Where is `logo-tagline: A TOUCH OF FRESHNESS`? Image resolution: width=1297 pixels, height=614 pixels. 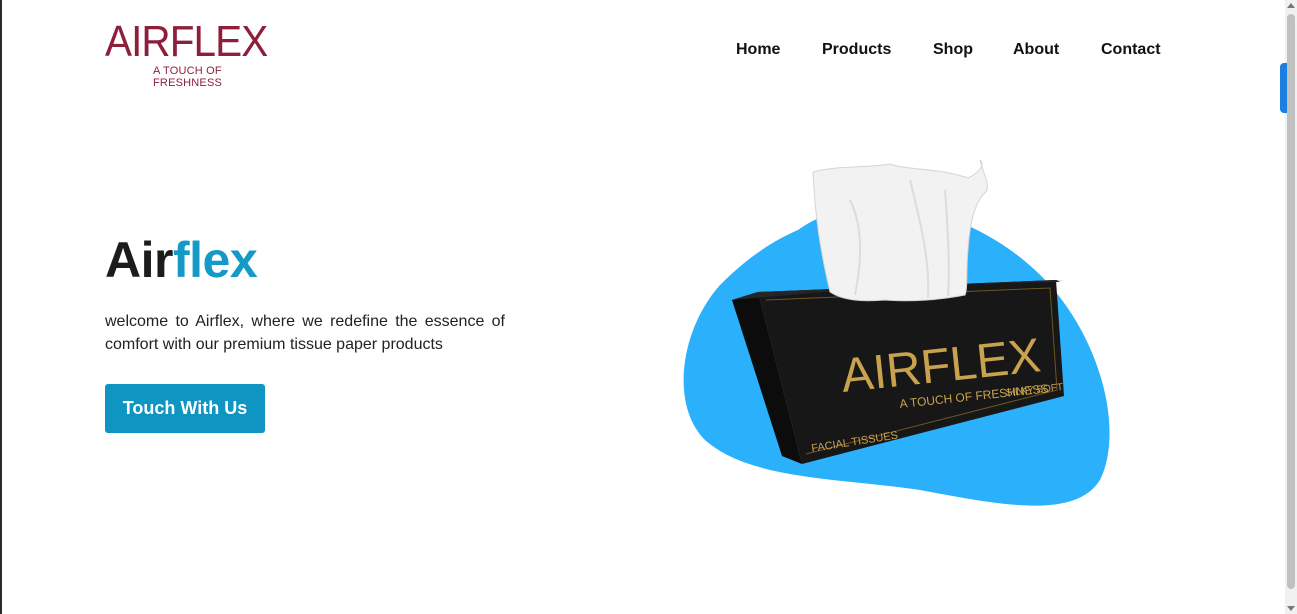
logo-tagline: A TOUCH OF FRESHNESS is located at coordinates (188, 77).